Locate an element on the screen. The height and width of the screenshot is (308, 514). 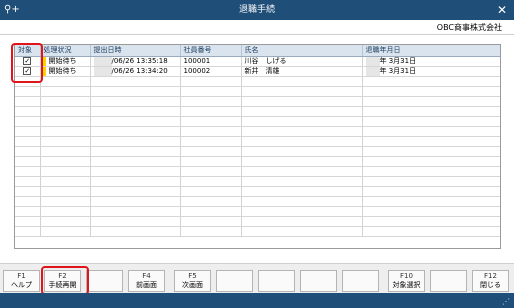
resize-grip-icon: ⋰ is located at coordinates (506, 301).